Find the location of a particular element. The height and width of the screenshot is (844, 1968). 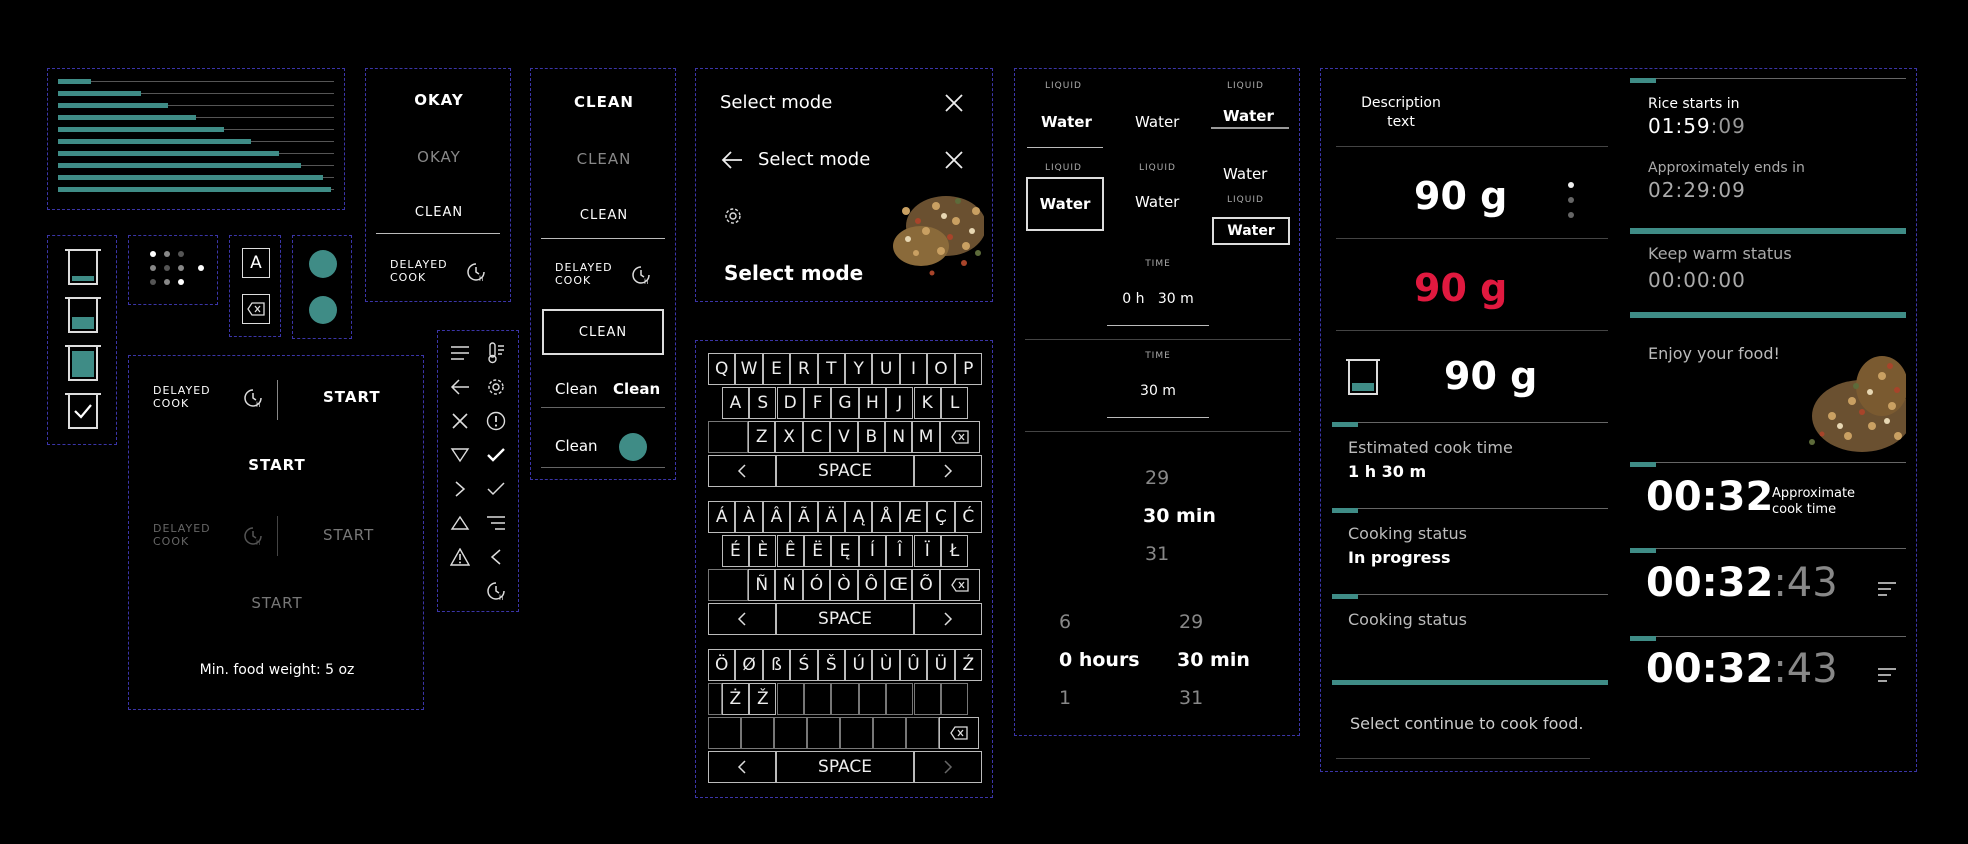

key-ext: Í is located at coordinates (872, 551).